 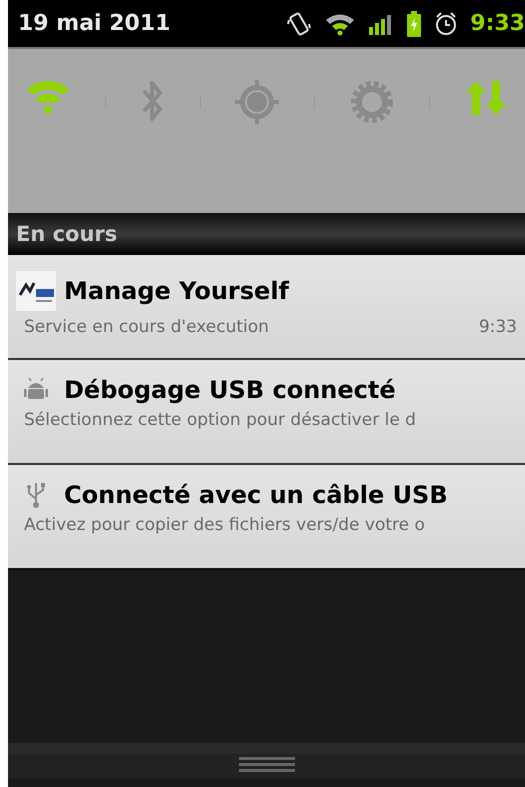 I want to click on notification-item: Manage Yourself Service en cours d'execution 9:33, so click(x=266, y=306).